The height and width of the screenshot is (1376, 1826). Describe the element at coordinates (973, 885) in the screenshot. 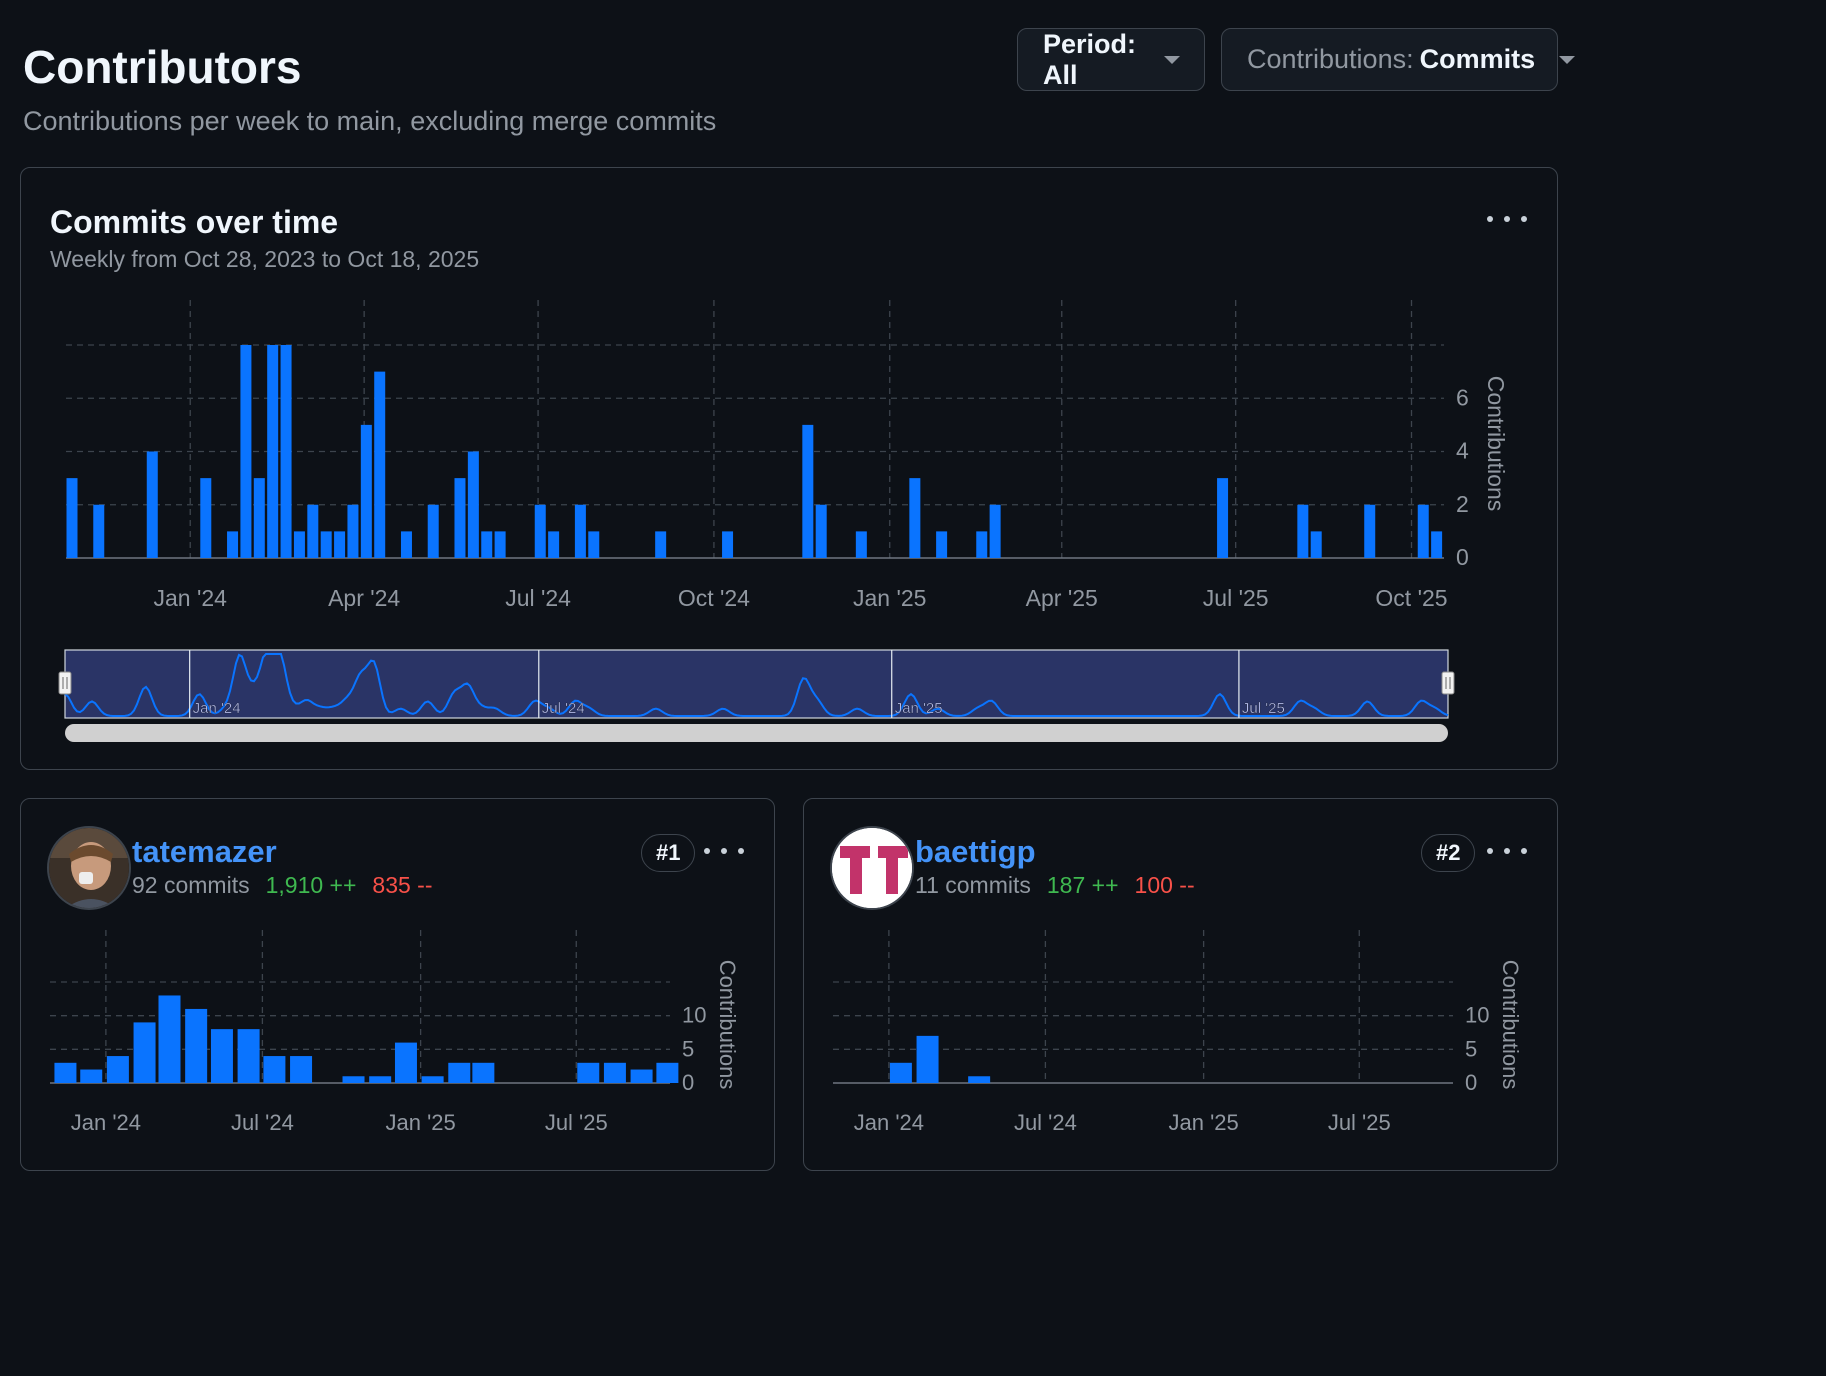

I see `commit-count: 11 commits` at that location.